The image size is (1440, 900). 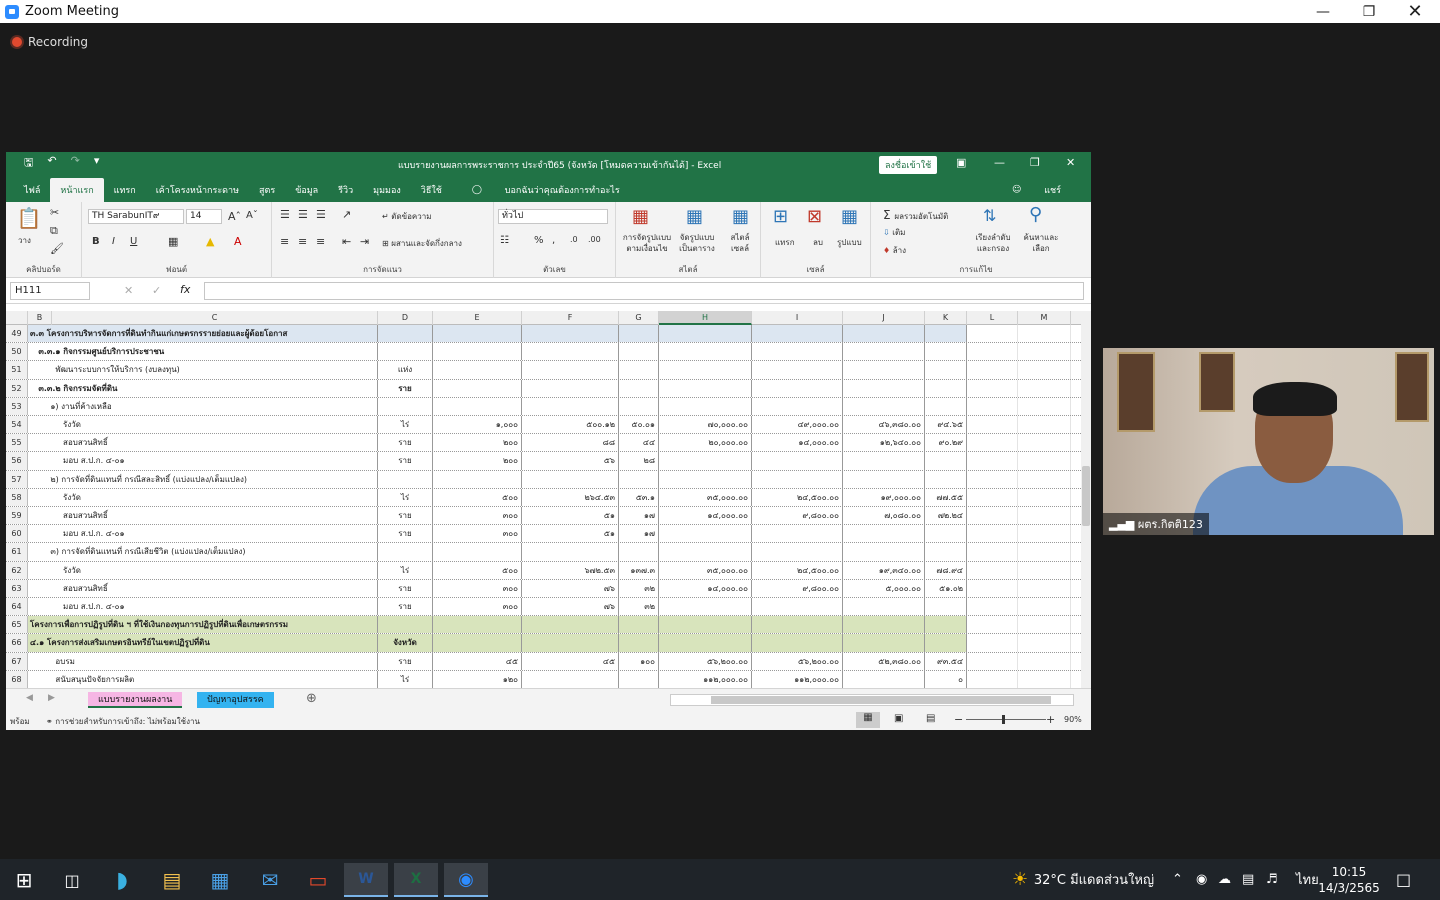 I want to click on data-cell-g: ๑๐๐, so click(x=639, y=661).